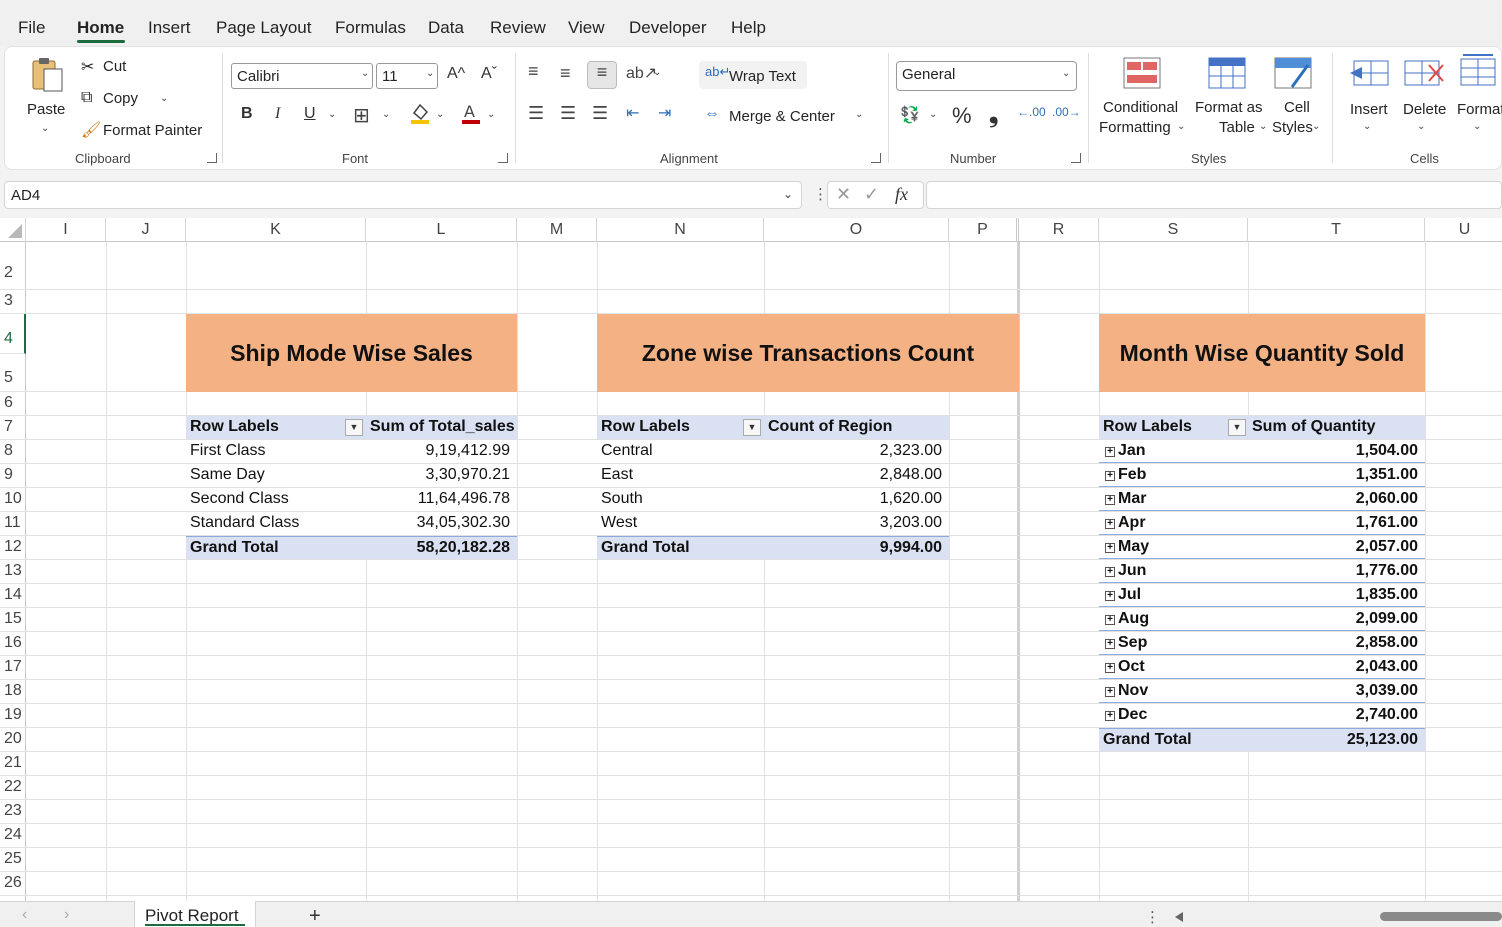  What do you see at coordinates (1293, 75) in the screenshot?
I see `cell-styles-icon` at bounding box center [1293, 75].